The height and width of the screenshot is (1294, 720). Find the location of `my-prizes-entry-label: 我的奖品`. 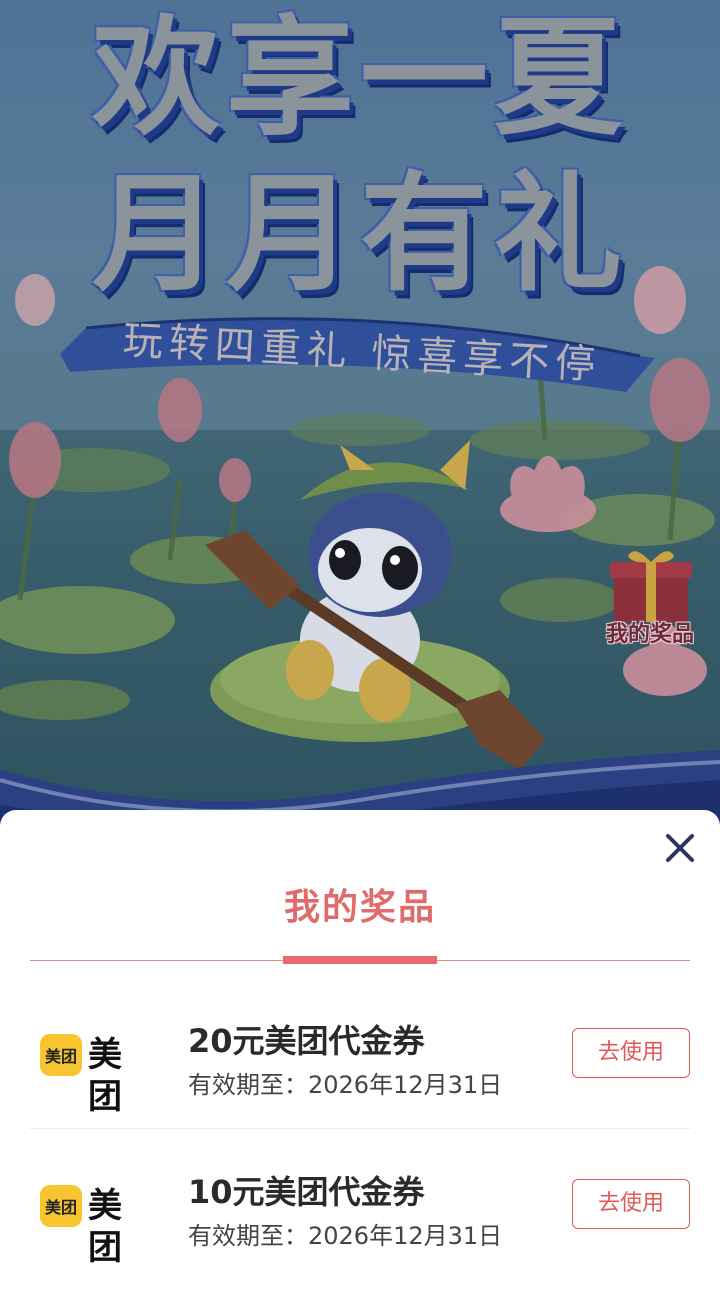

my-prizes-entry-label: 我的奖品 is located at coordinates (649, 634).